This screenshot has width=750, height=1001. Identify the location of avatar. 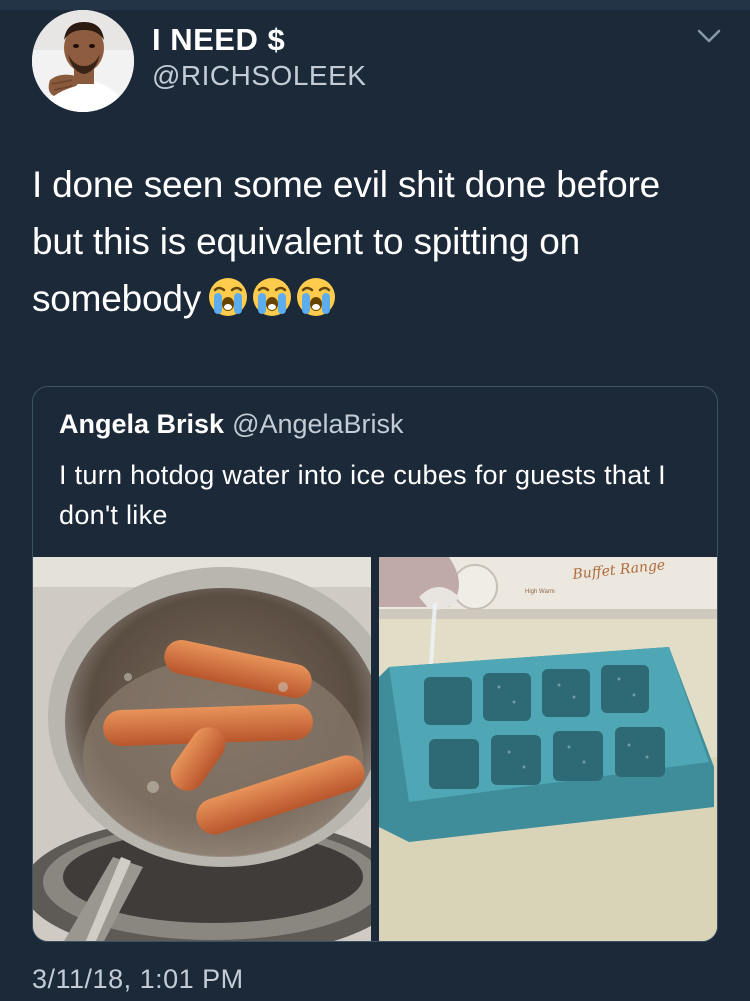
(83, 61).